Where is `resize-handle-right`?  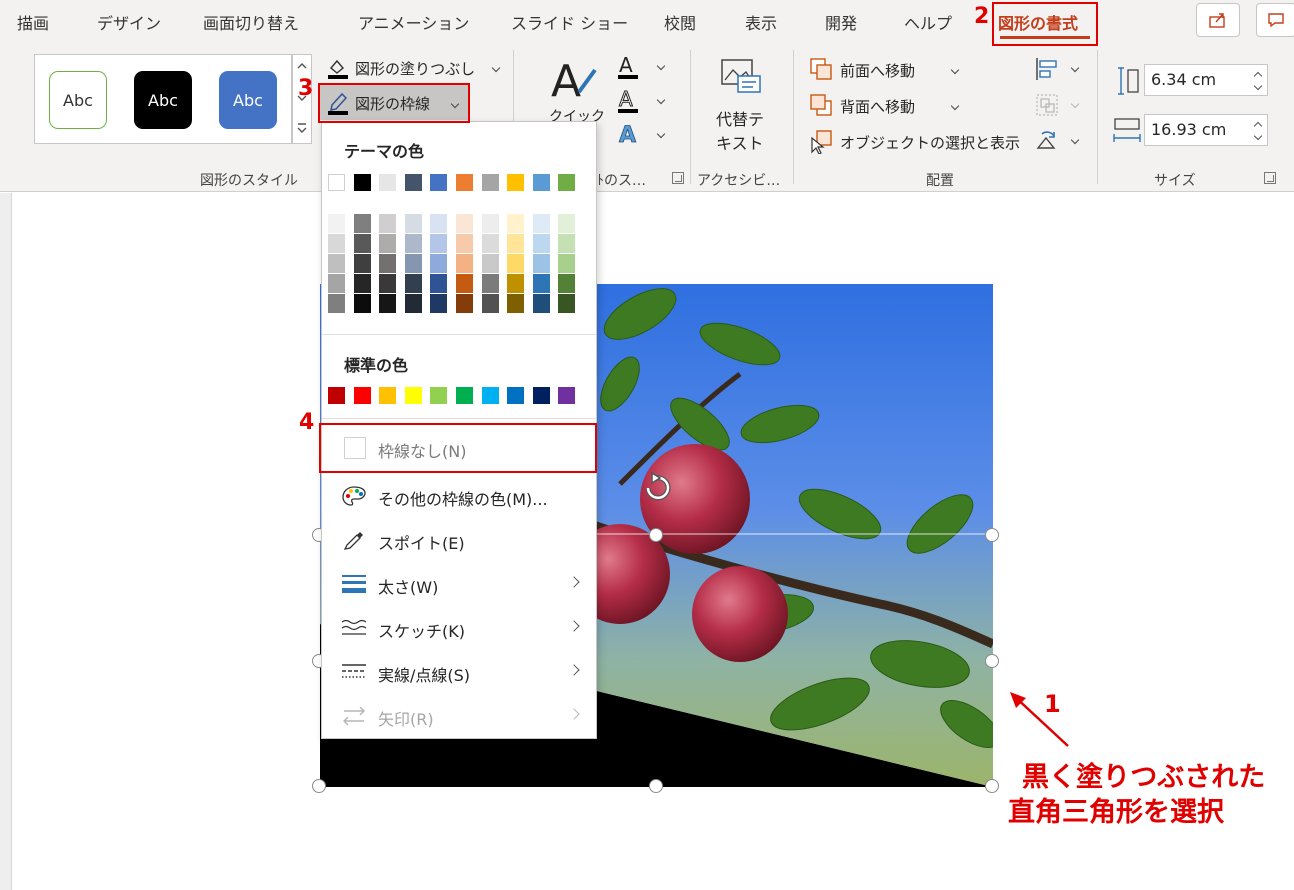
resize-handle-right is located at coordinates (992, 661).